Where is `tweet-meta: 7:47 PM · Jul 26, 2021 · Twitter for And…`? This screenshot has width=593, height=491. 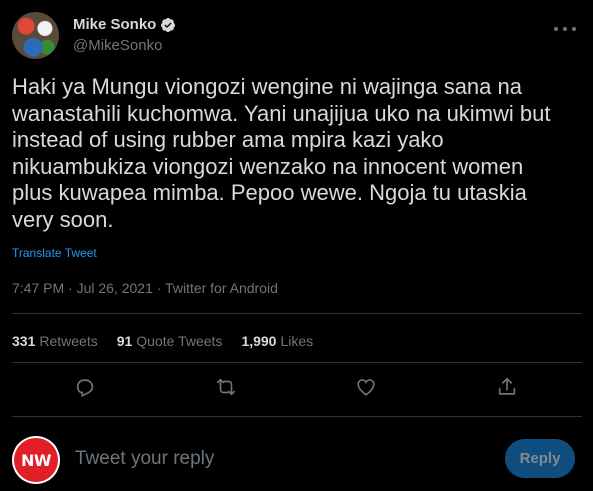 tweet-meta: 7:47 PM · Jul 26, 2021 · Twitter for And… is located at coordinates (145, 288).